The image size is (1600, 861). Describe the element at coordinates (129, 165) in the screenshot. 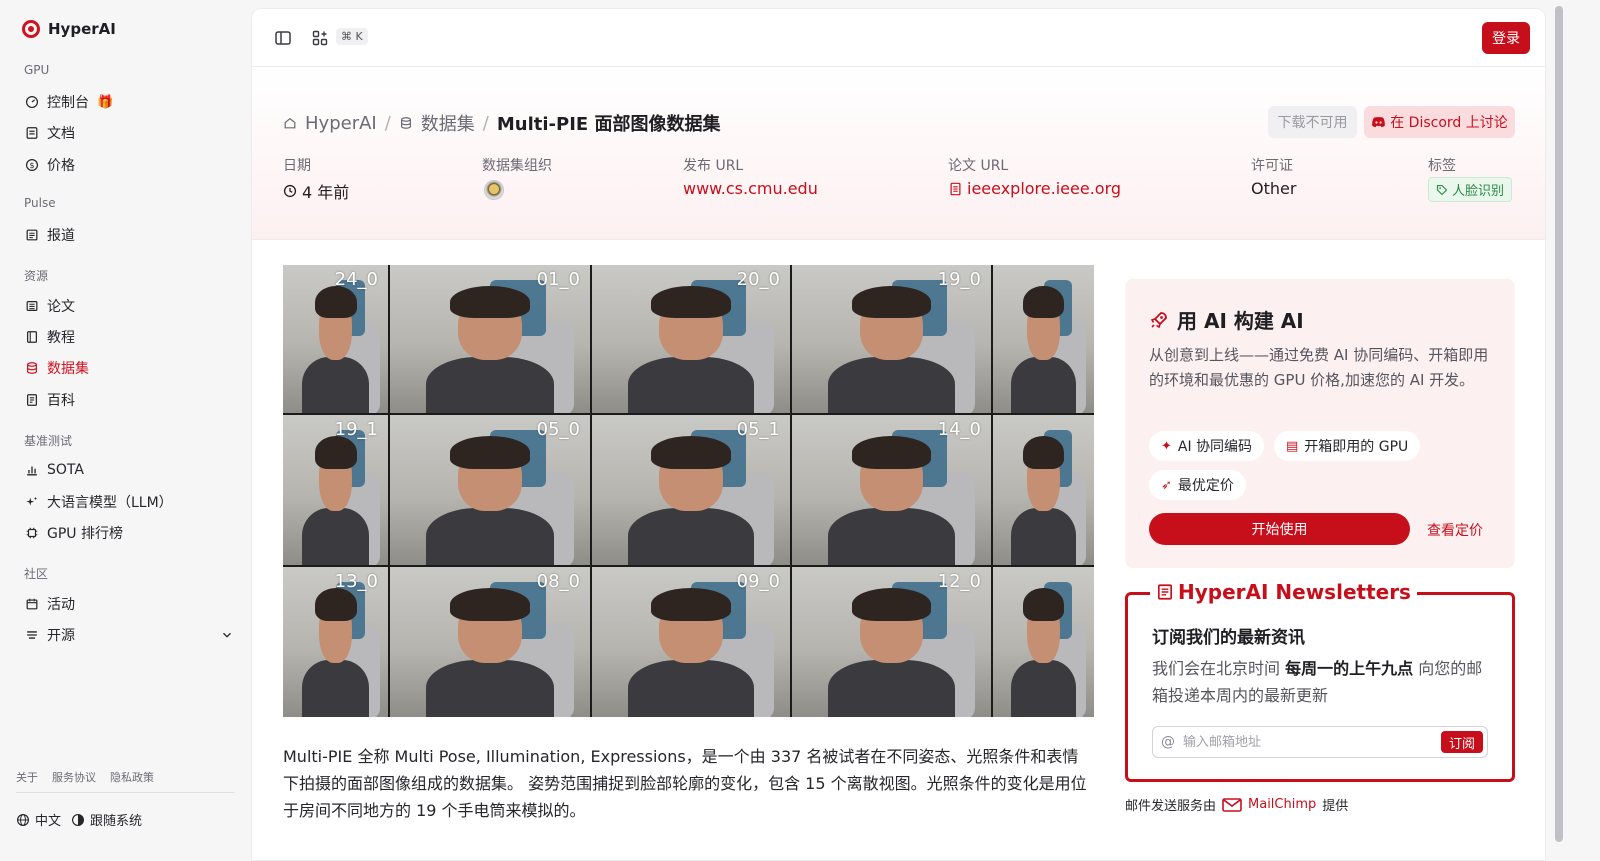

I see `sidebar-item-pricing: $ 价格` at that location.